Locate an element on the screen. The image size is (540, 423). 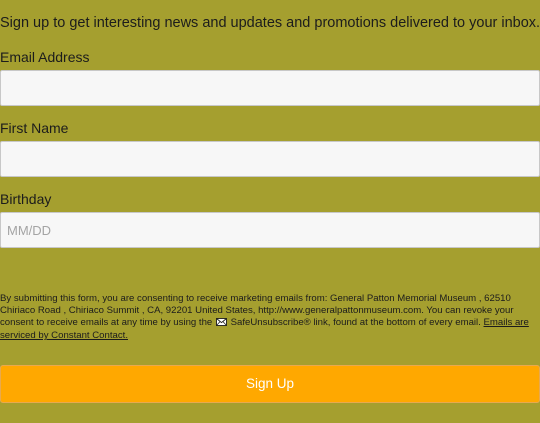
envelope-icon is located at coordinates (221, 324).